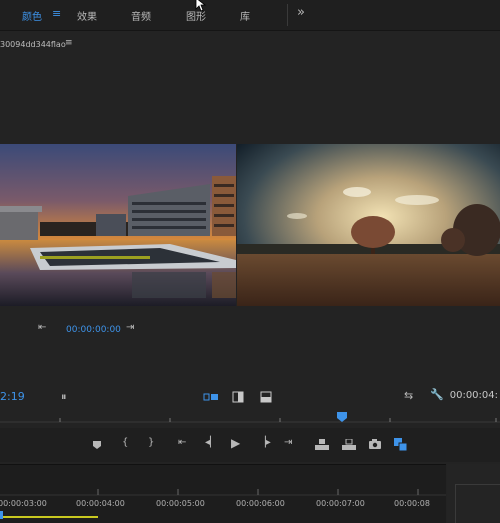 This screenshot has width=500, height=523. Describe the element at coordinates (97, 445) in the screenshot. I see `add-marker-icon` at that location.